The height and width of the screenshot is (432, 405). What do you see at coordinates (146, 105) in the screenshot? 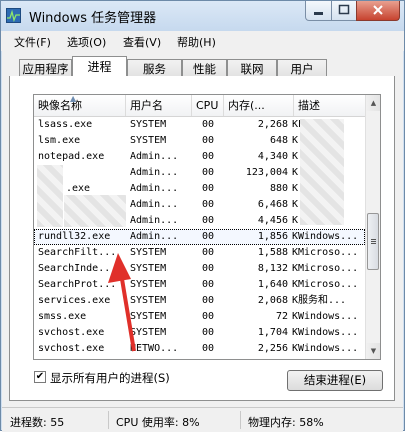
I see `column-user-name-label: 用户名` at bounding box center [146, 105].